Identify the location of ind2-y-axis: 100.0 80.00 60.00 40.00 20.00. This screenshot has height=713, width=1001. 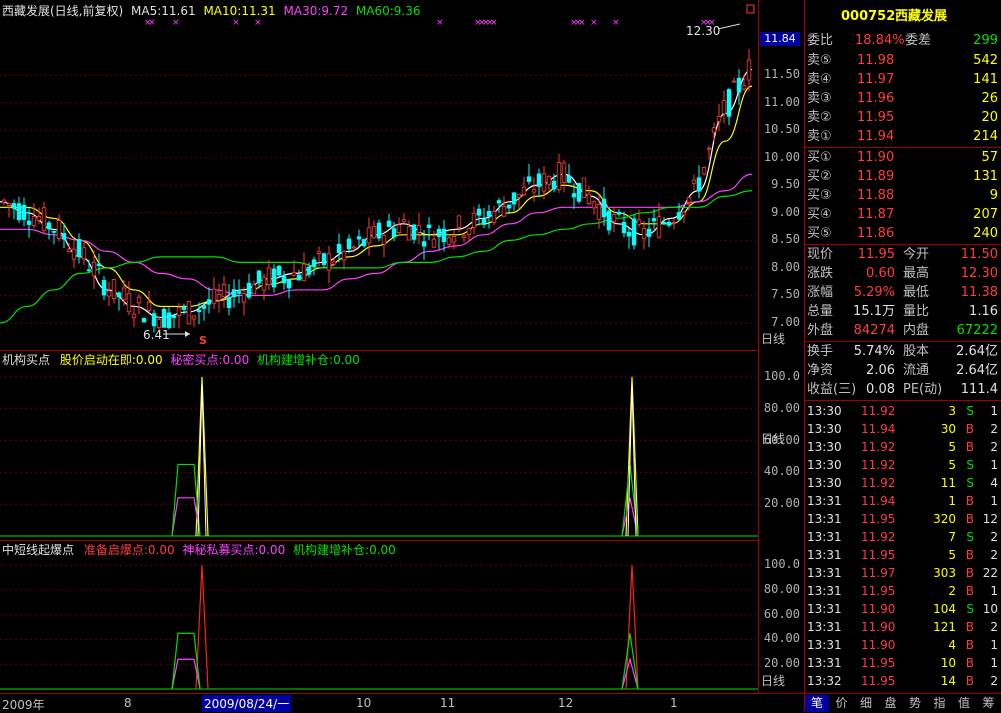
(781, 617).